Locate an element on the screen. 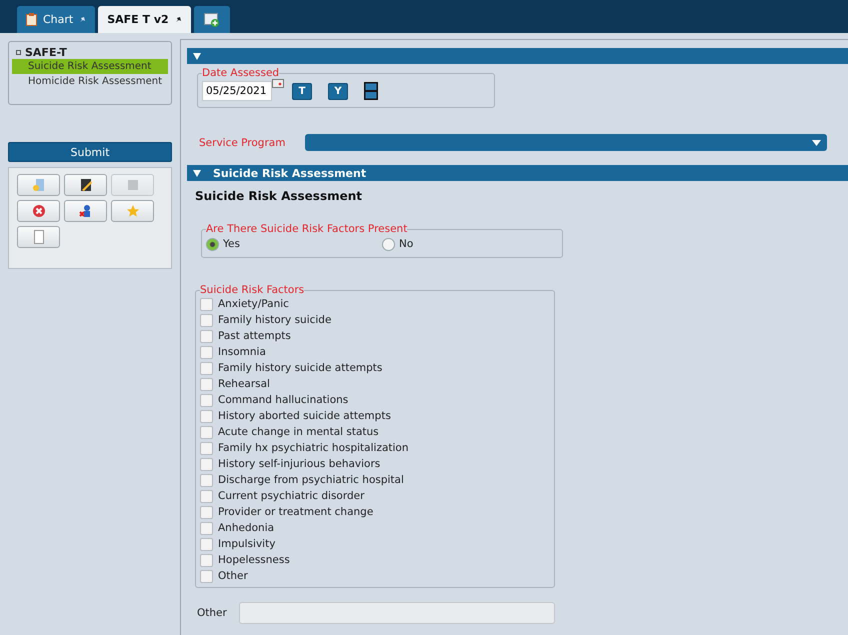 The image size is (848, 635). checkbox-label: Family history suicide attempts is located at coordinates (300, 368).